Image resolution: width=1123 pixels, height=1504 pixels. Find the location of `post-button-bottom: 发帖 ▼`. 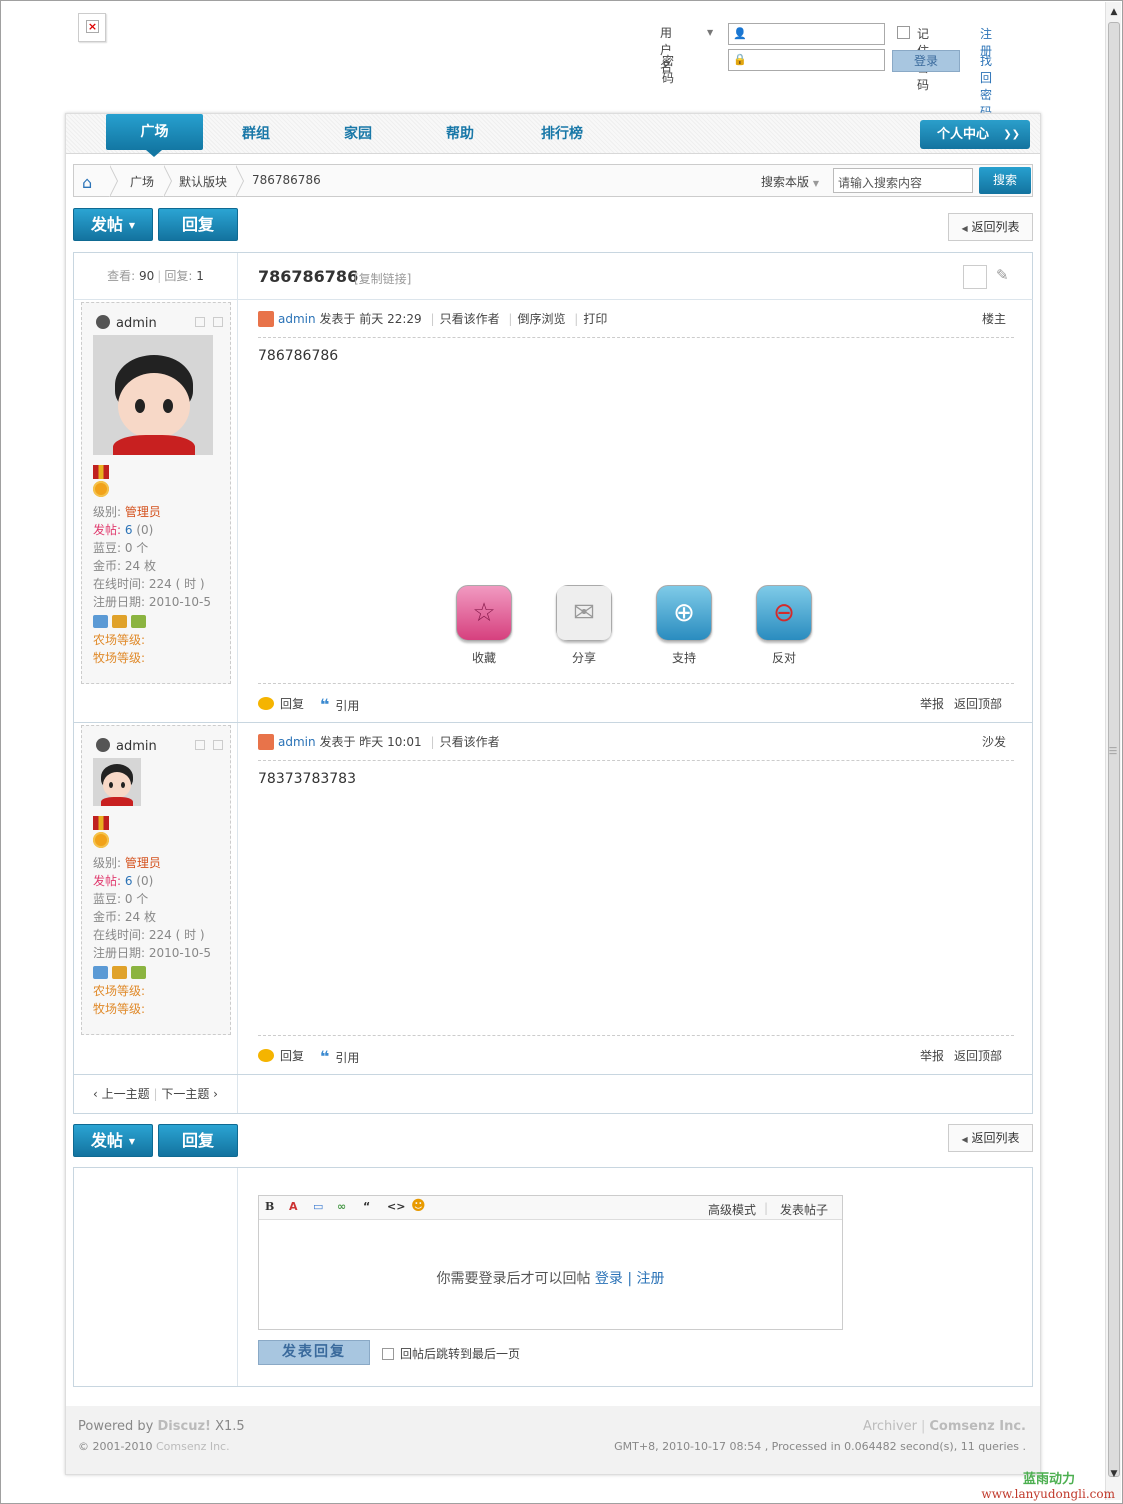

post-button-bottom: 发帖 ▼ is located at coordinates (113, 1140).